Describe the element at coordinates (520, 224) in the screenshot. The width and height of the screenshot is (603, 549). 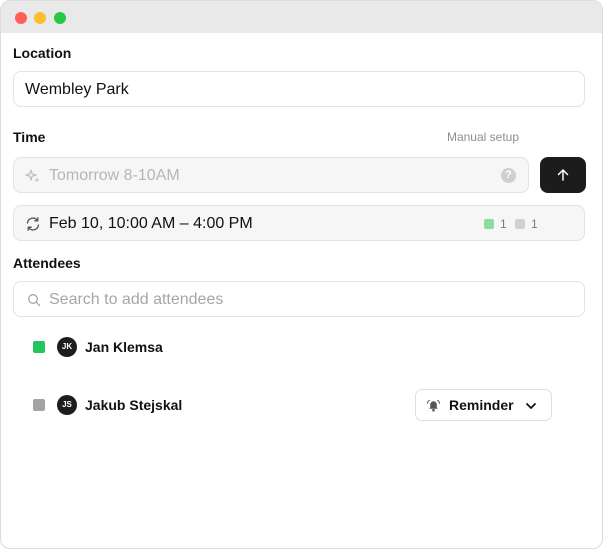
I see `unconfirmed-legend-swatch` at that location.